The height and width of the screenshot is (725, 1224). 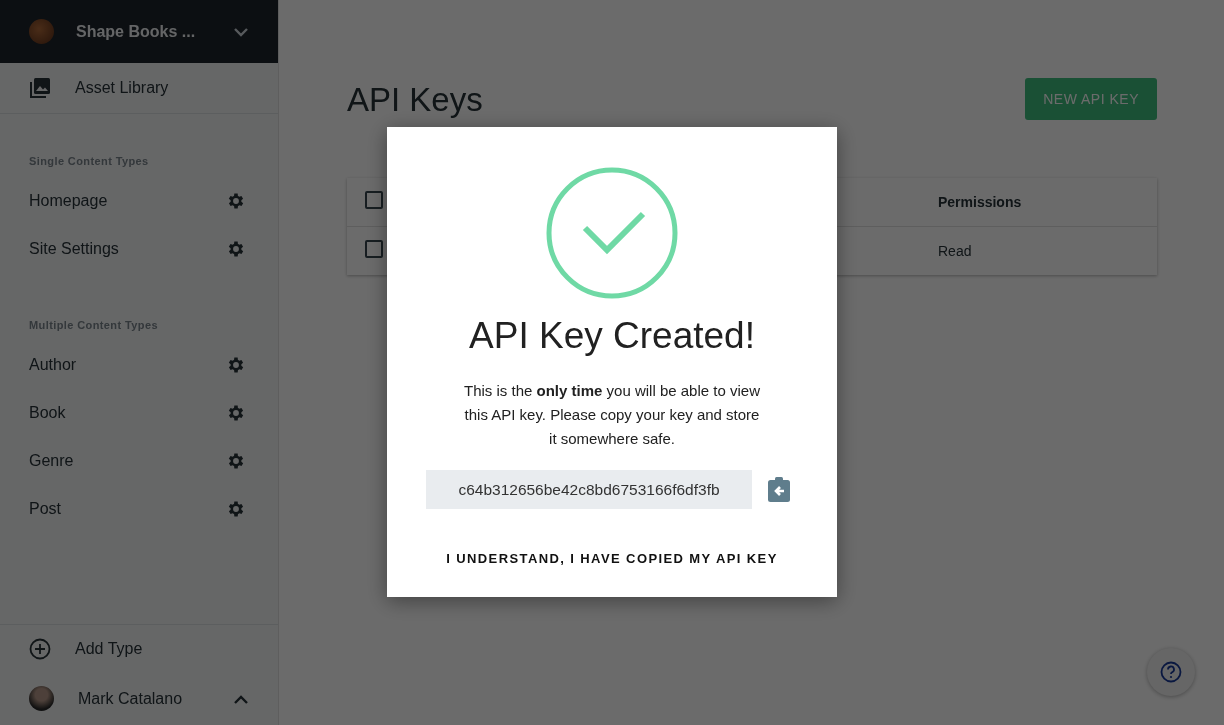 I want to click on add-type-link: Add Type, so click(x=109, y=648).